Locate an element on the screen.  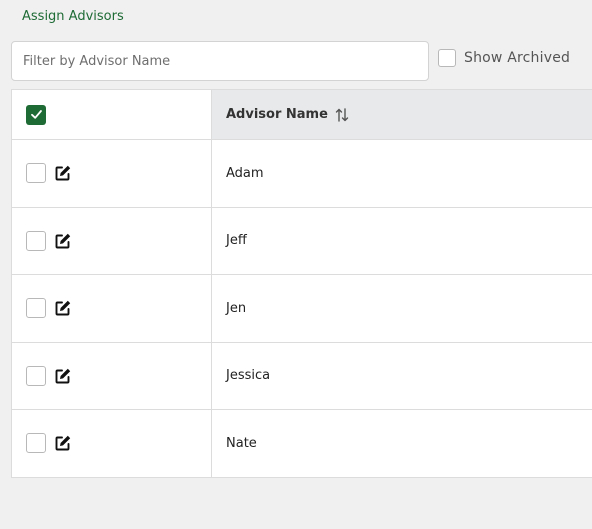
show-archived-label: Show Archived is located at coordinates (517, 58).